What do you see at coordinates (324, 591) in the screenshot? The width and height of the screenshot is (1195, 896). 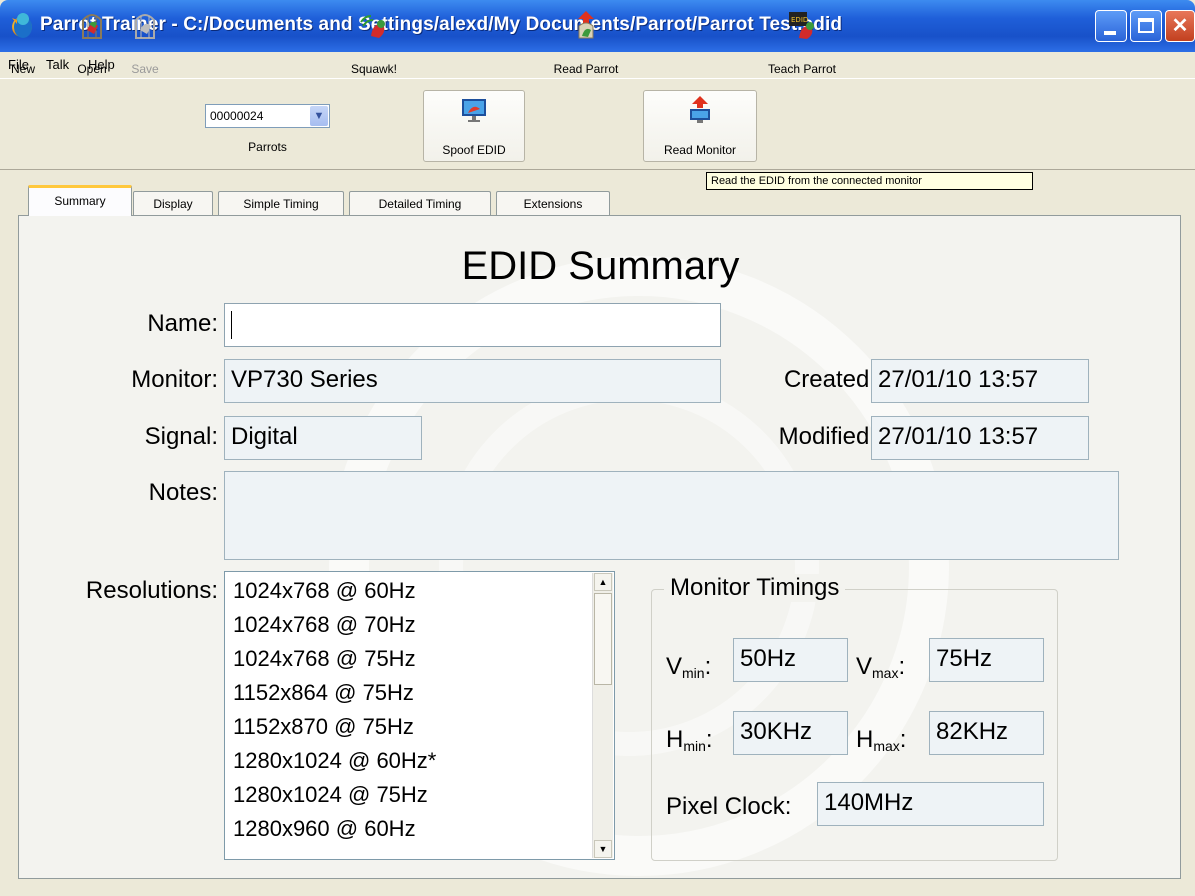 I see `list-item: 1024x768 @ 60Hz` at bounding box center [324, 591].